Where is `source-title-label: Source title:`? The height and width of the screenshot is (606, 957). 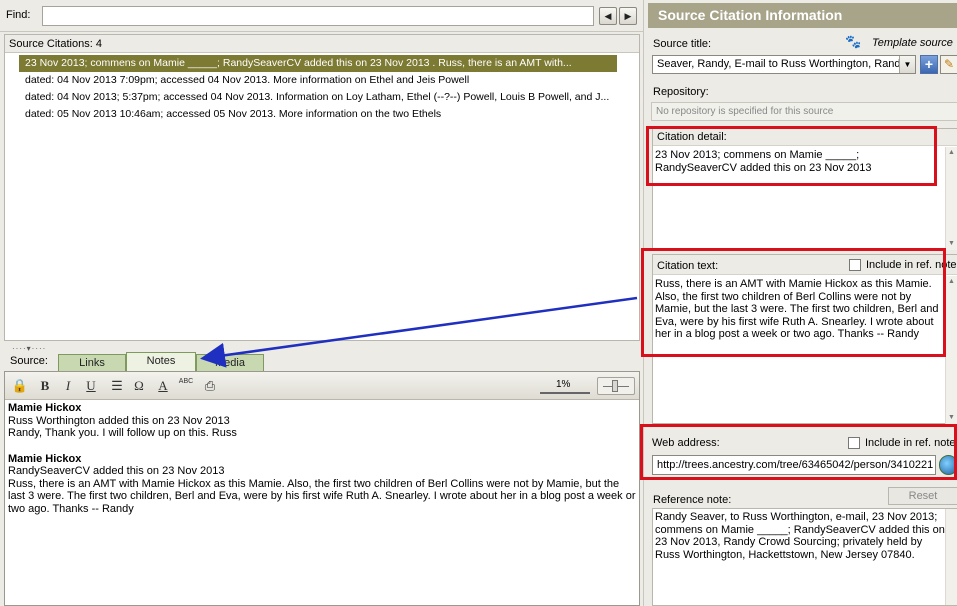 source-title-label: Source title: is located at coordinates (682, 44).